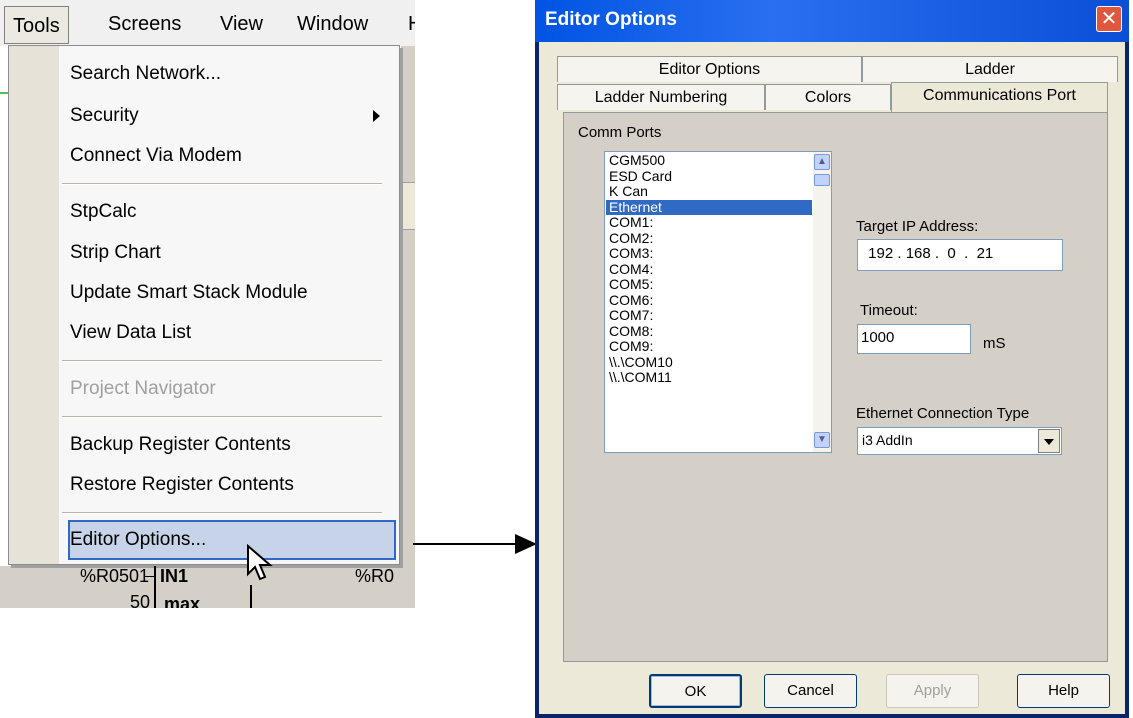 This screenshot has width=1133, height=718. I want to click on menubar-view: View, so click(241, 24).